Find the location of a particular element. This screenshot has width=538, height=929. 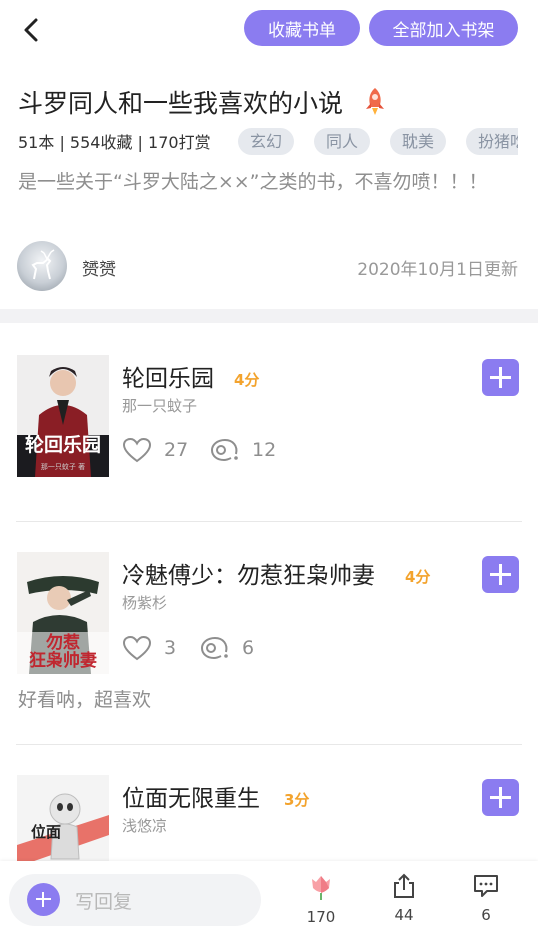

comment-count: 6 is located at coordinates (248, 648).